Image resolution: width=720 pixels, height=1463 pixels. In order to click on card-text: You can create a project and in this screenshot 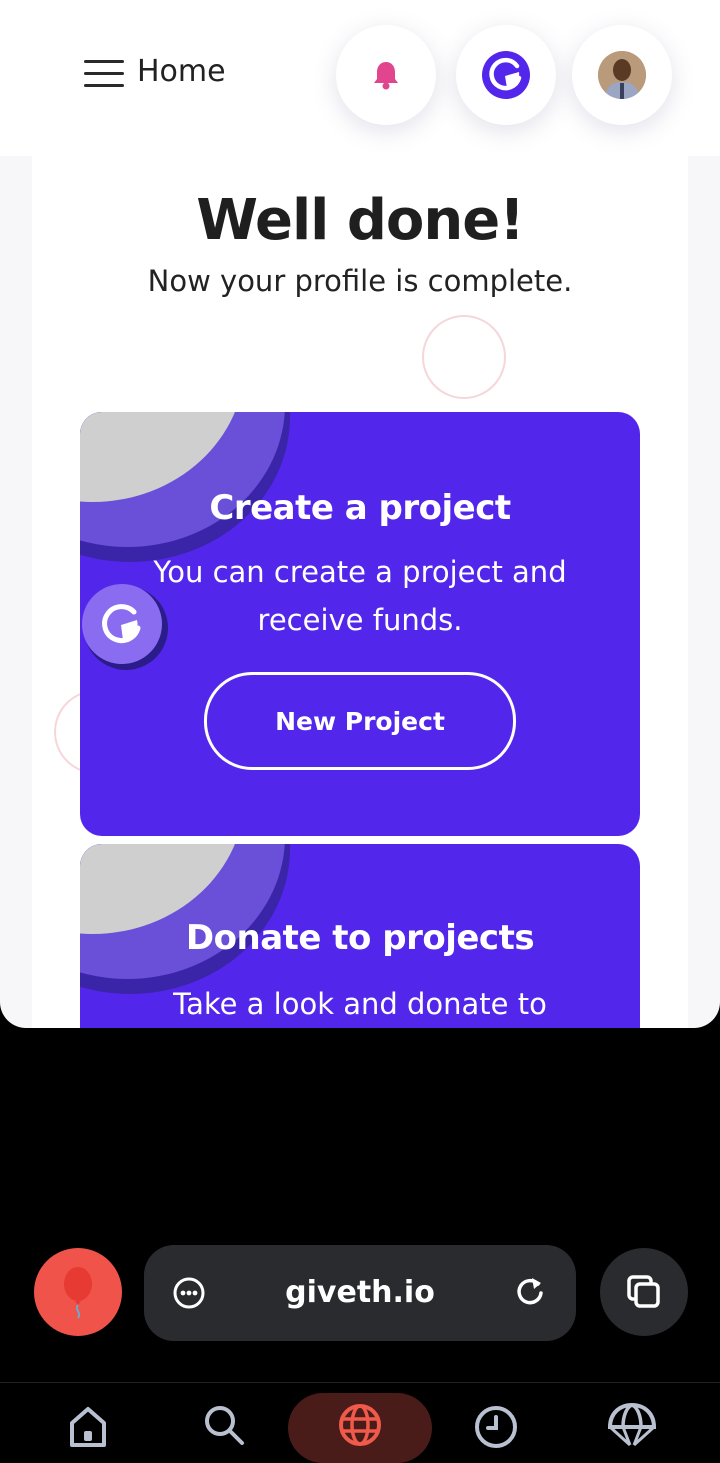, I will do `click(360, 572)`.